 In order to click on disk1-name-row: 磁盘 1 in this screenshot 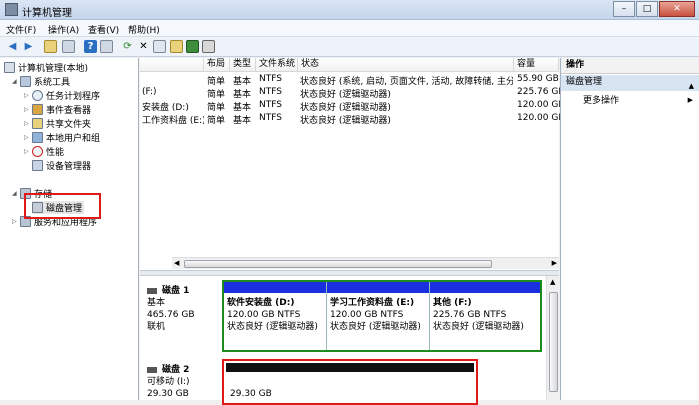, I will do `click(171, 291)`.